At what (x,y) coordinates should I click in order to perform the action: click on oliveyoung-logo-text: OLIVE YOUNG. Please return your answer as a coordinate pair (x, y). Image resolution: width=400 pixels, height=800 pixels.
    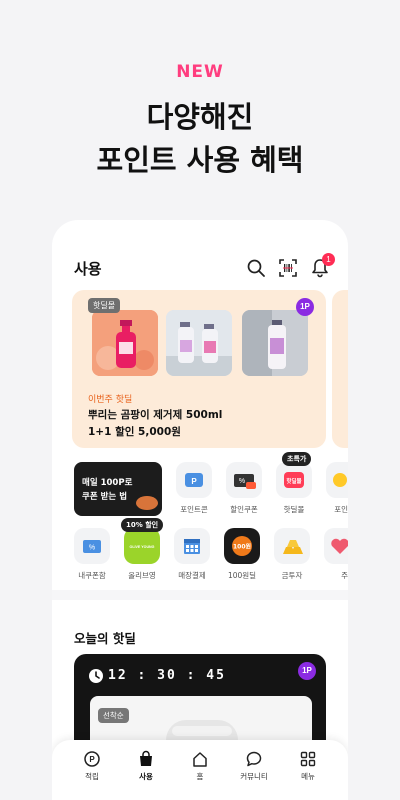
    Looking at the image, I should click on (142, 547).